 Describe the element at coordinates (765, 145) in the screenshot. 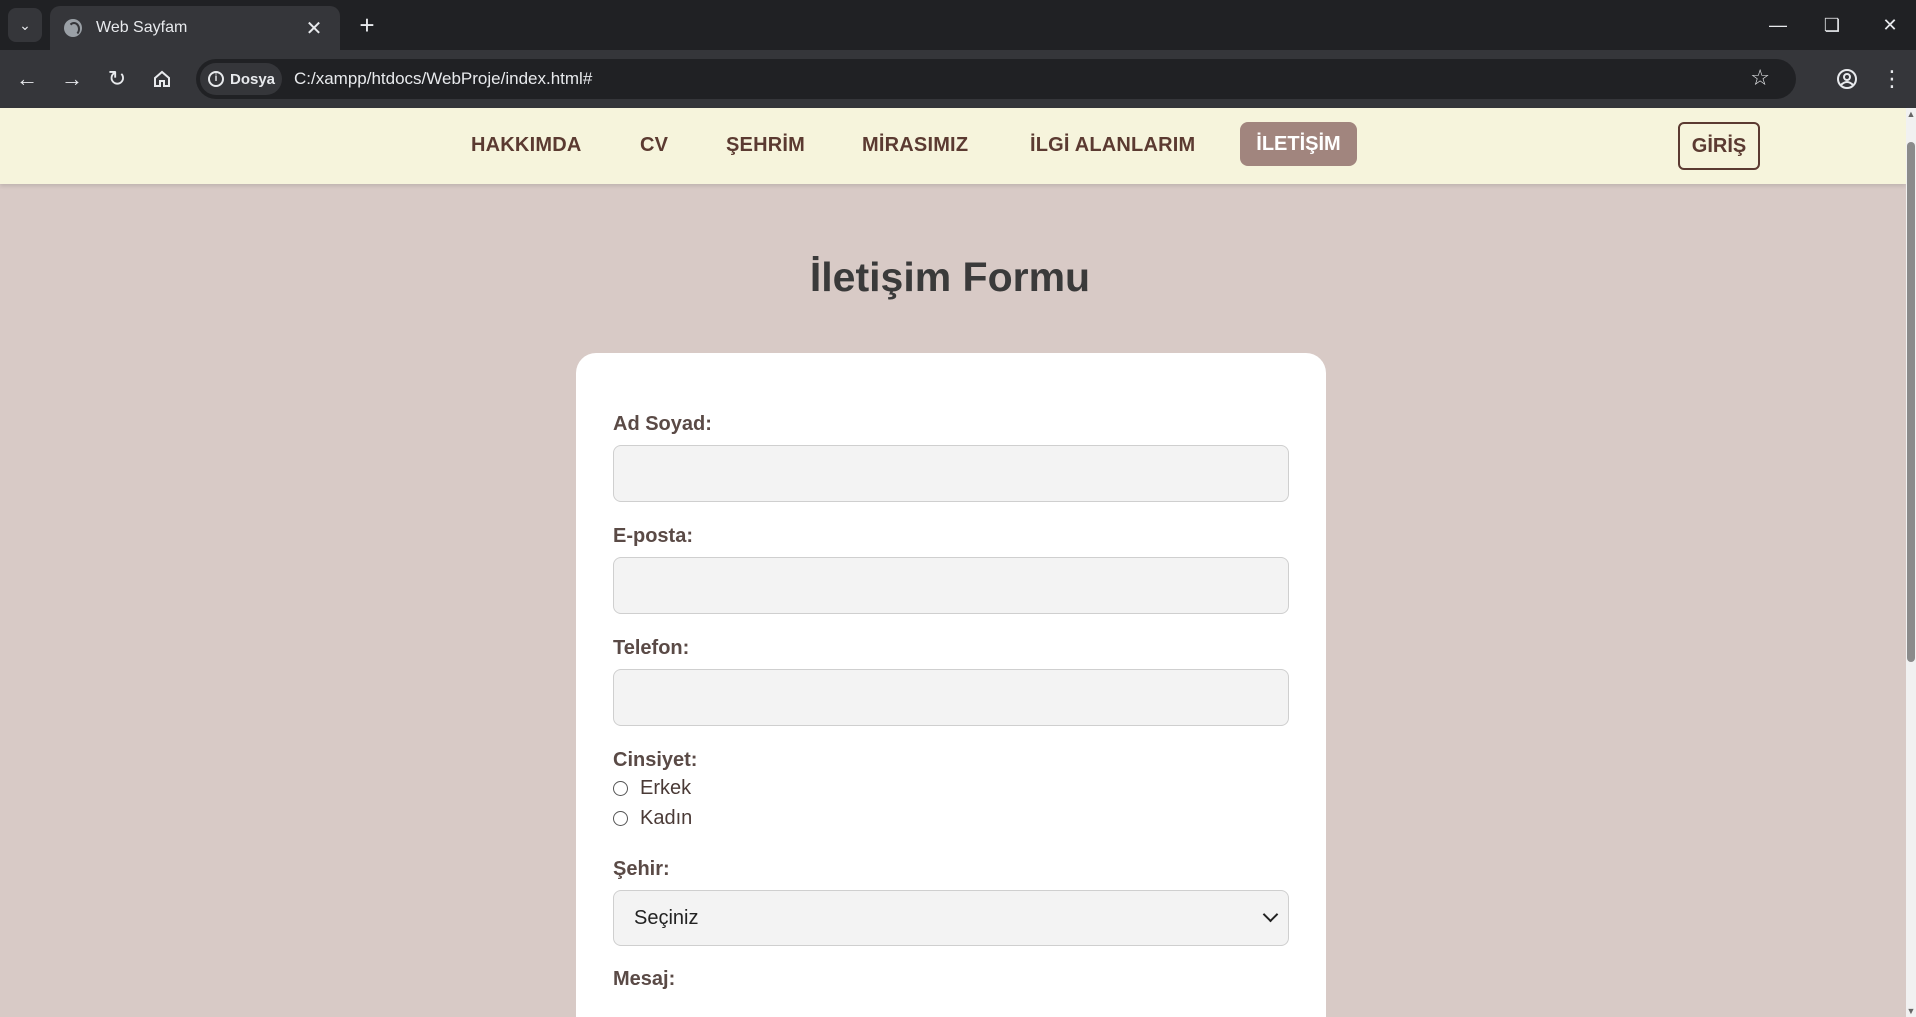

I see `nav-item-sehrim: ŞEHRİM` at that location.